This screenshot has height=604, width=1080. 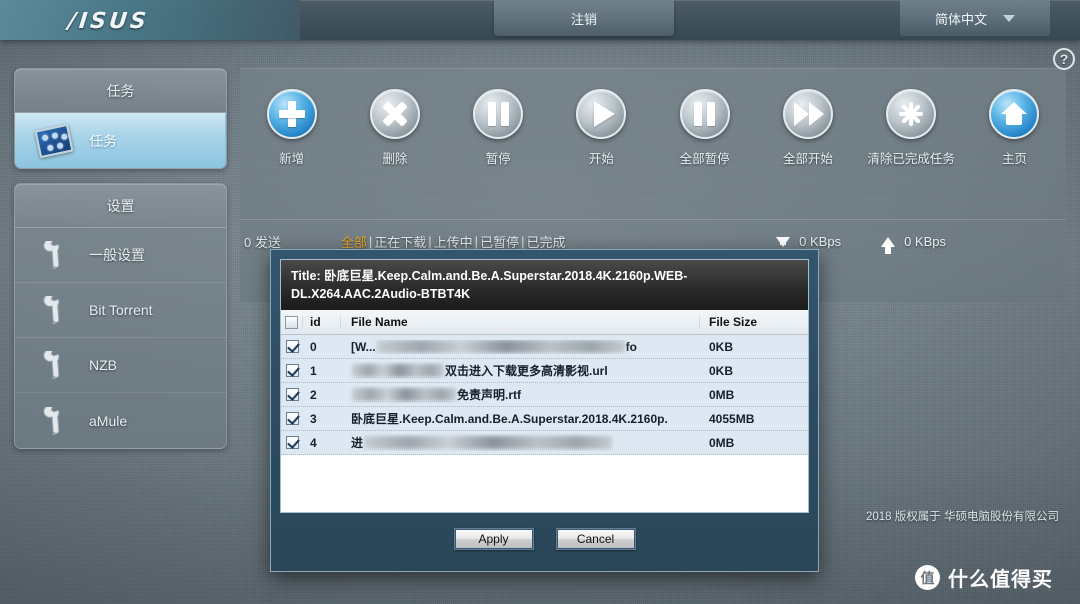 I want to click on dialog-footer: Apply Cancel, so click(x=544, y=538).